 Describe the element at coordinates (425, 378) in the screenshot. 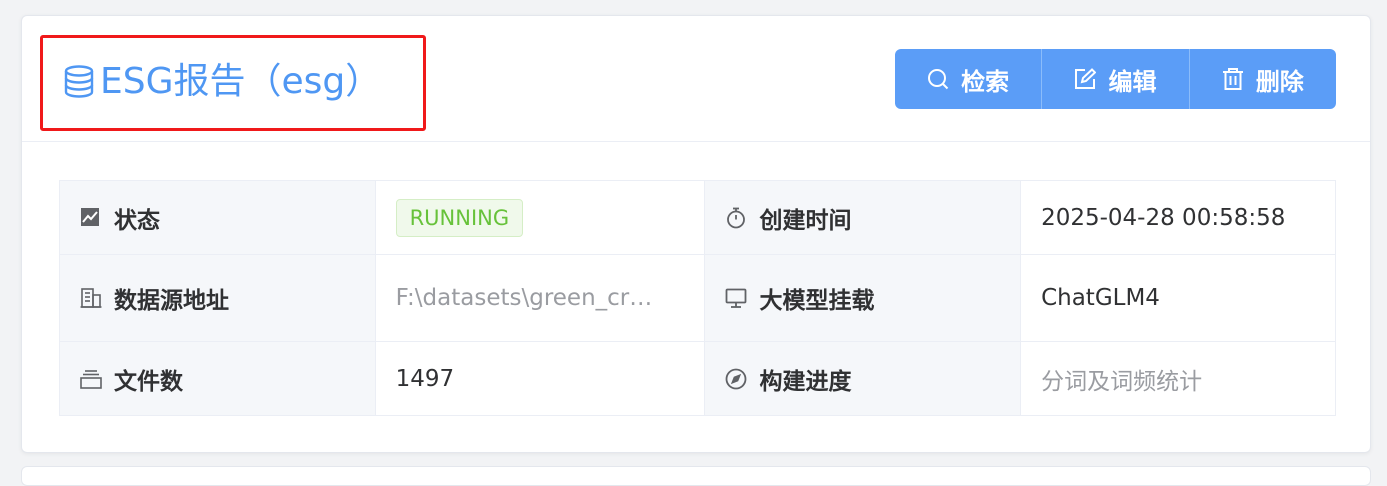

I see `files-value: 1497` at that location.